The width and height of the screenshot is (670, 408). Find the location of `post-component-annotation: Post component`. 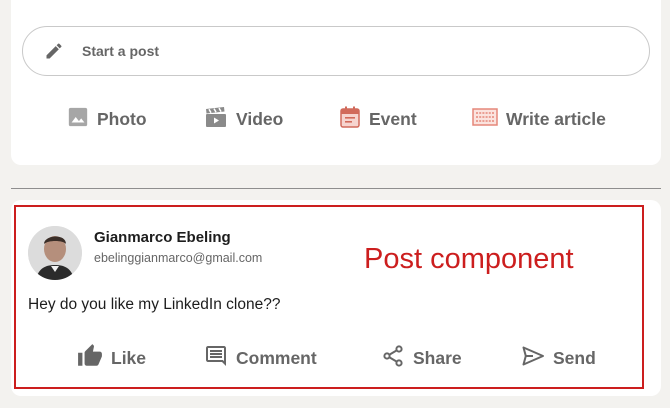

post-component-annotation: Post component is located at coordinates (469, 259).